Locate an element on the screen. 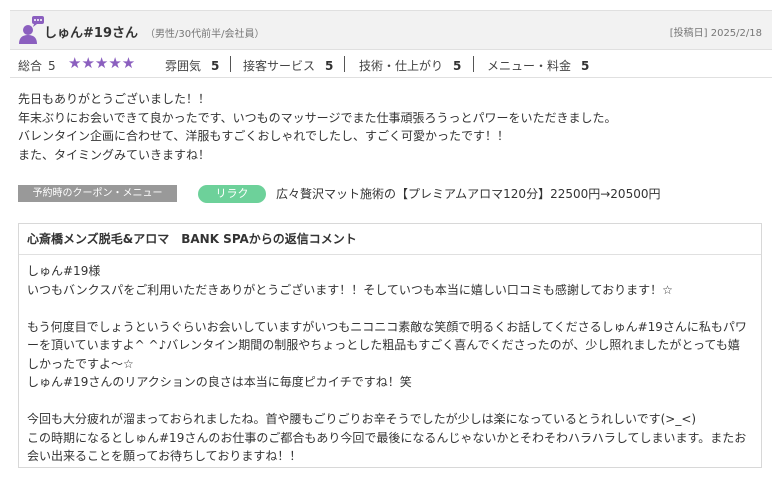  rating-menu-price: メニュー・料金 5 is located at coordinates (538, 65).